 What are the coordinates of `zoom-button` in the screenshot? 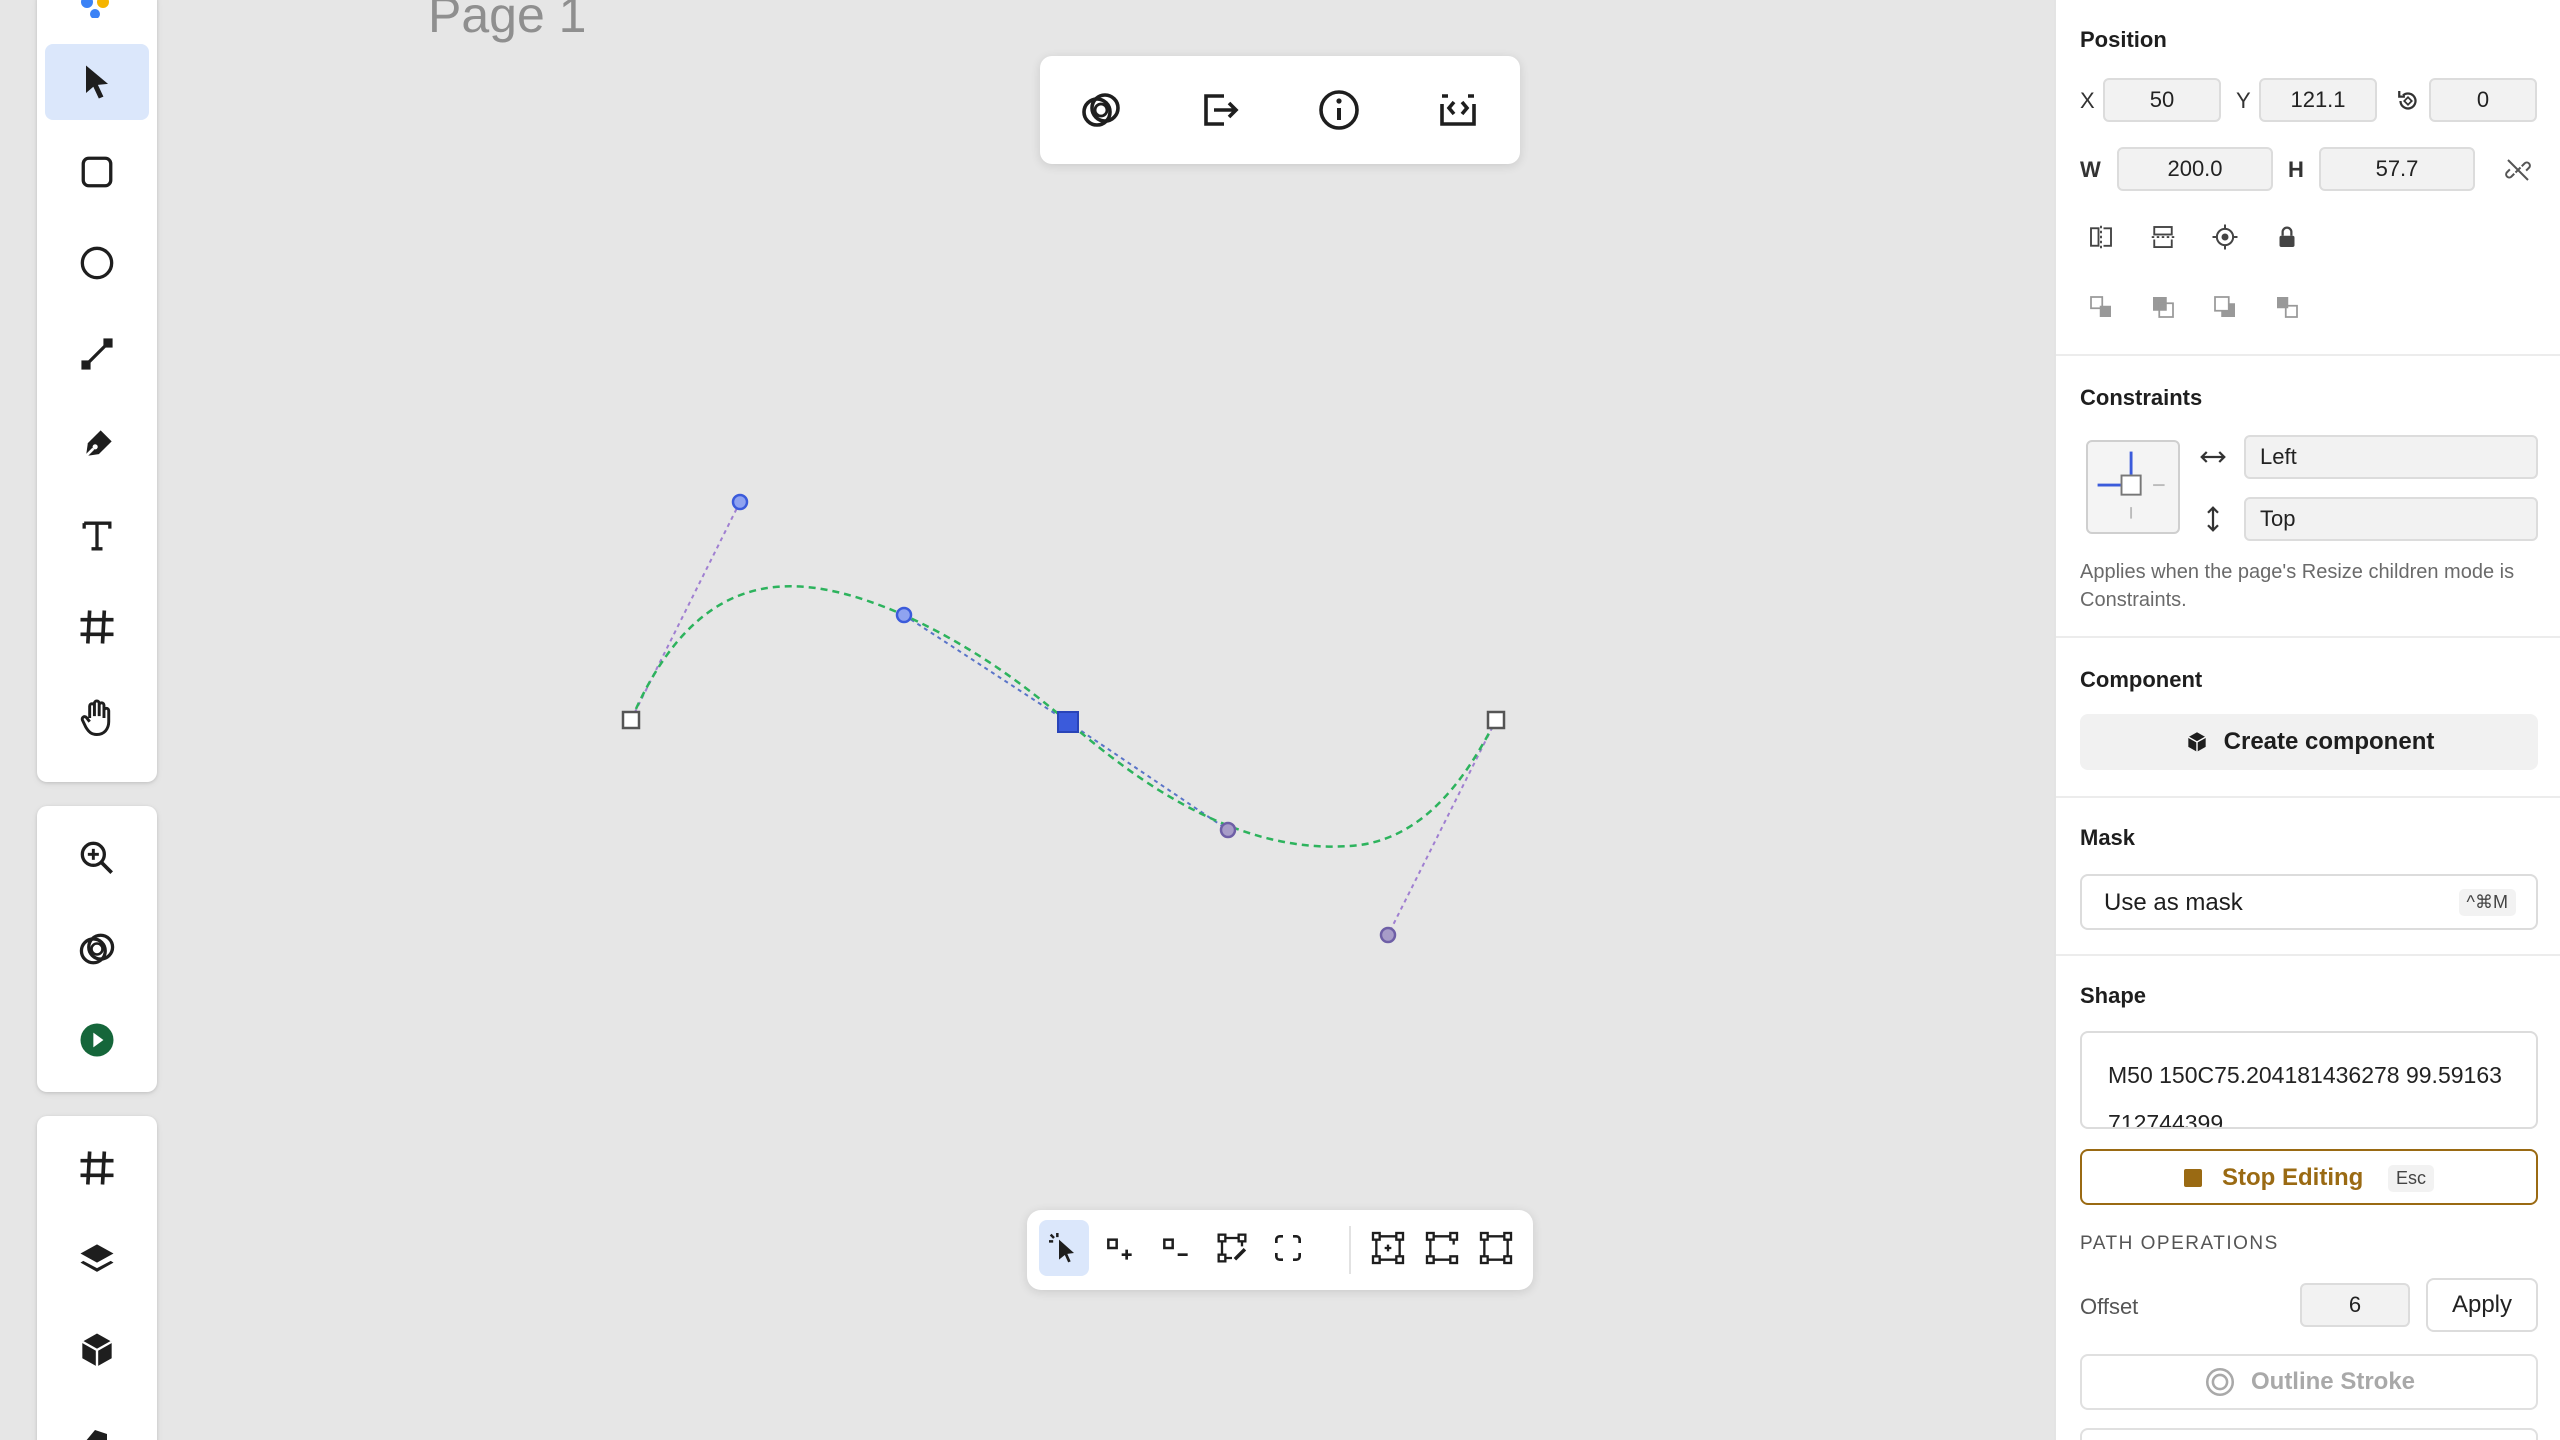 It's located at (97, 858).